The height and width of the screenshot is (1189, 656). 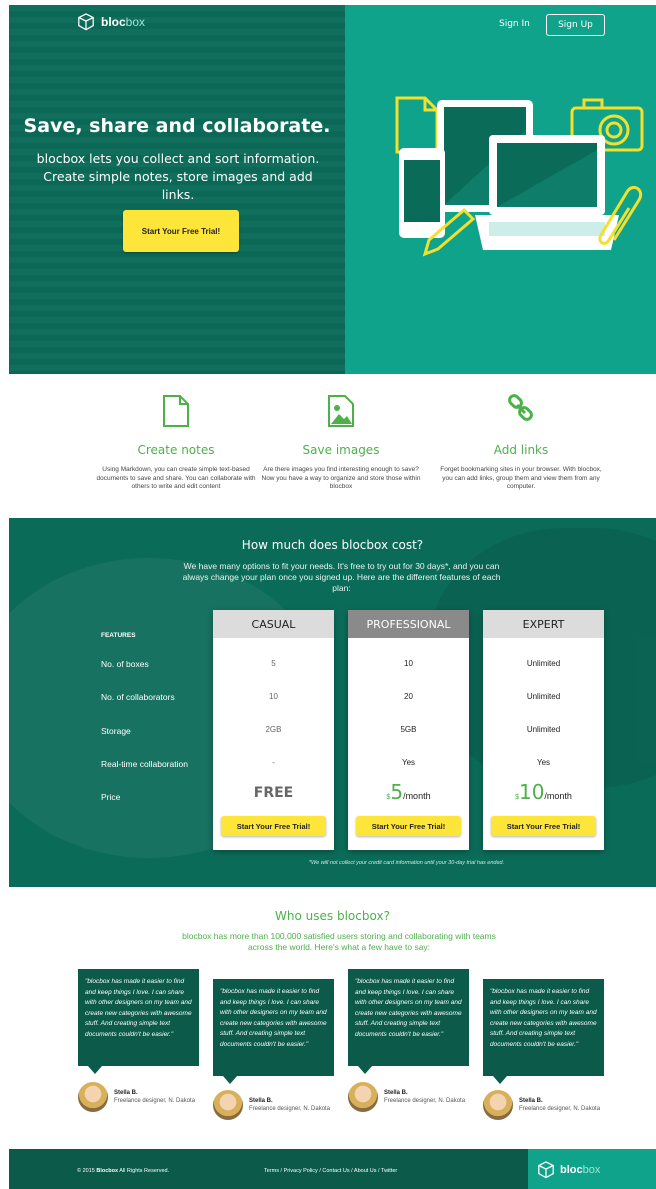 I want to click on plan-boxes: 5, so click(x=273, y=663).